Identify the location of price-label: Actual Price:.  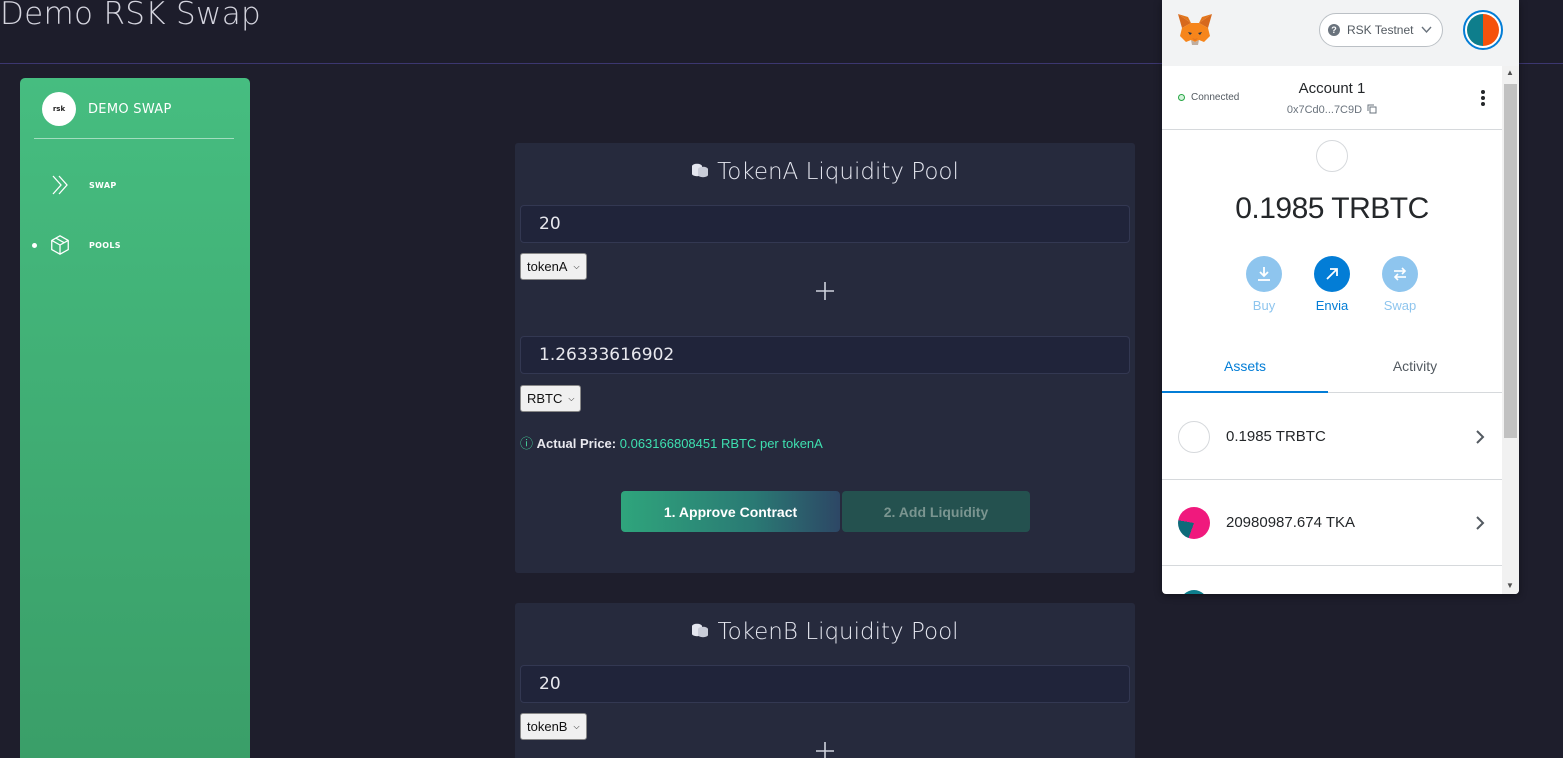
(576, 443).